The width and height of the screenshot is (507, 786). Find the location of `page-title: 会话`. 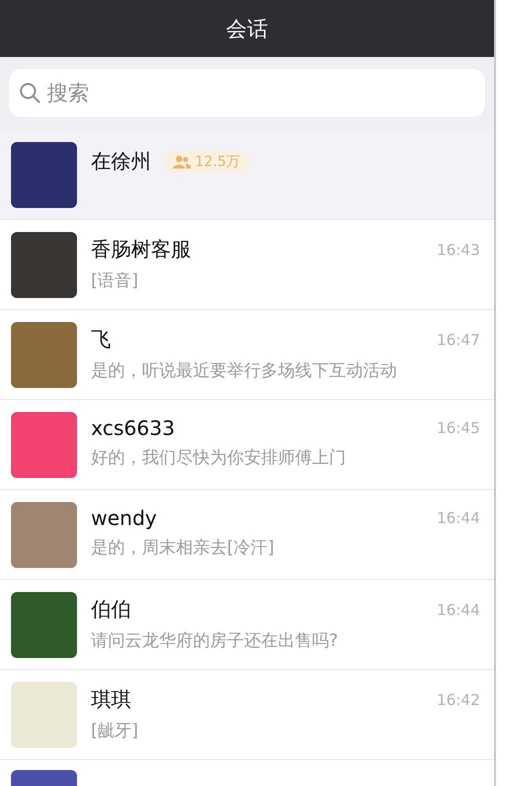

page-title: 会话 is located at coordinates (247, 29).